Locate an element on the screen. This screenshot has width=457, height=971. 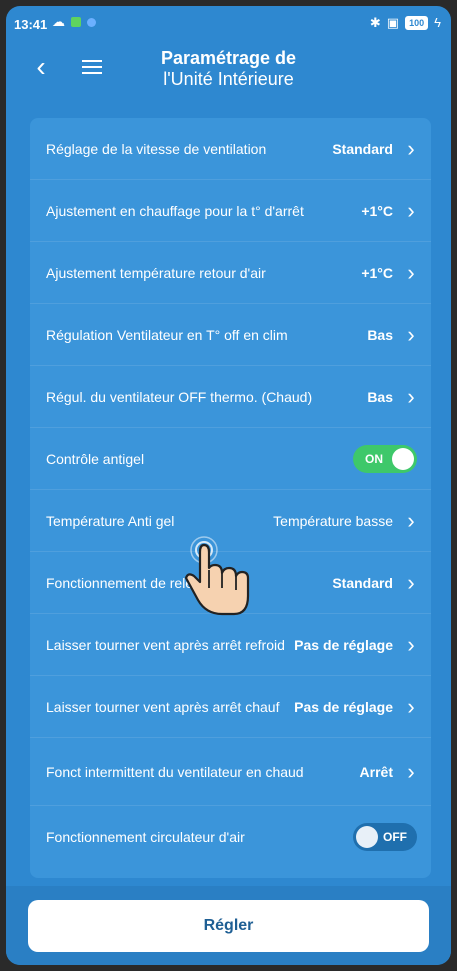
page-title: Paramétrage de l'Unité Intérieure is located at coordinates (228, 69).